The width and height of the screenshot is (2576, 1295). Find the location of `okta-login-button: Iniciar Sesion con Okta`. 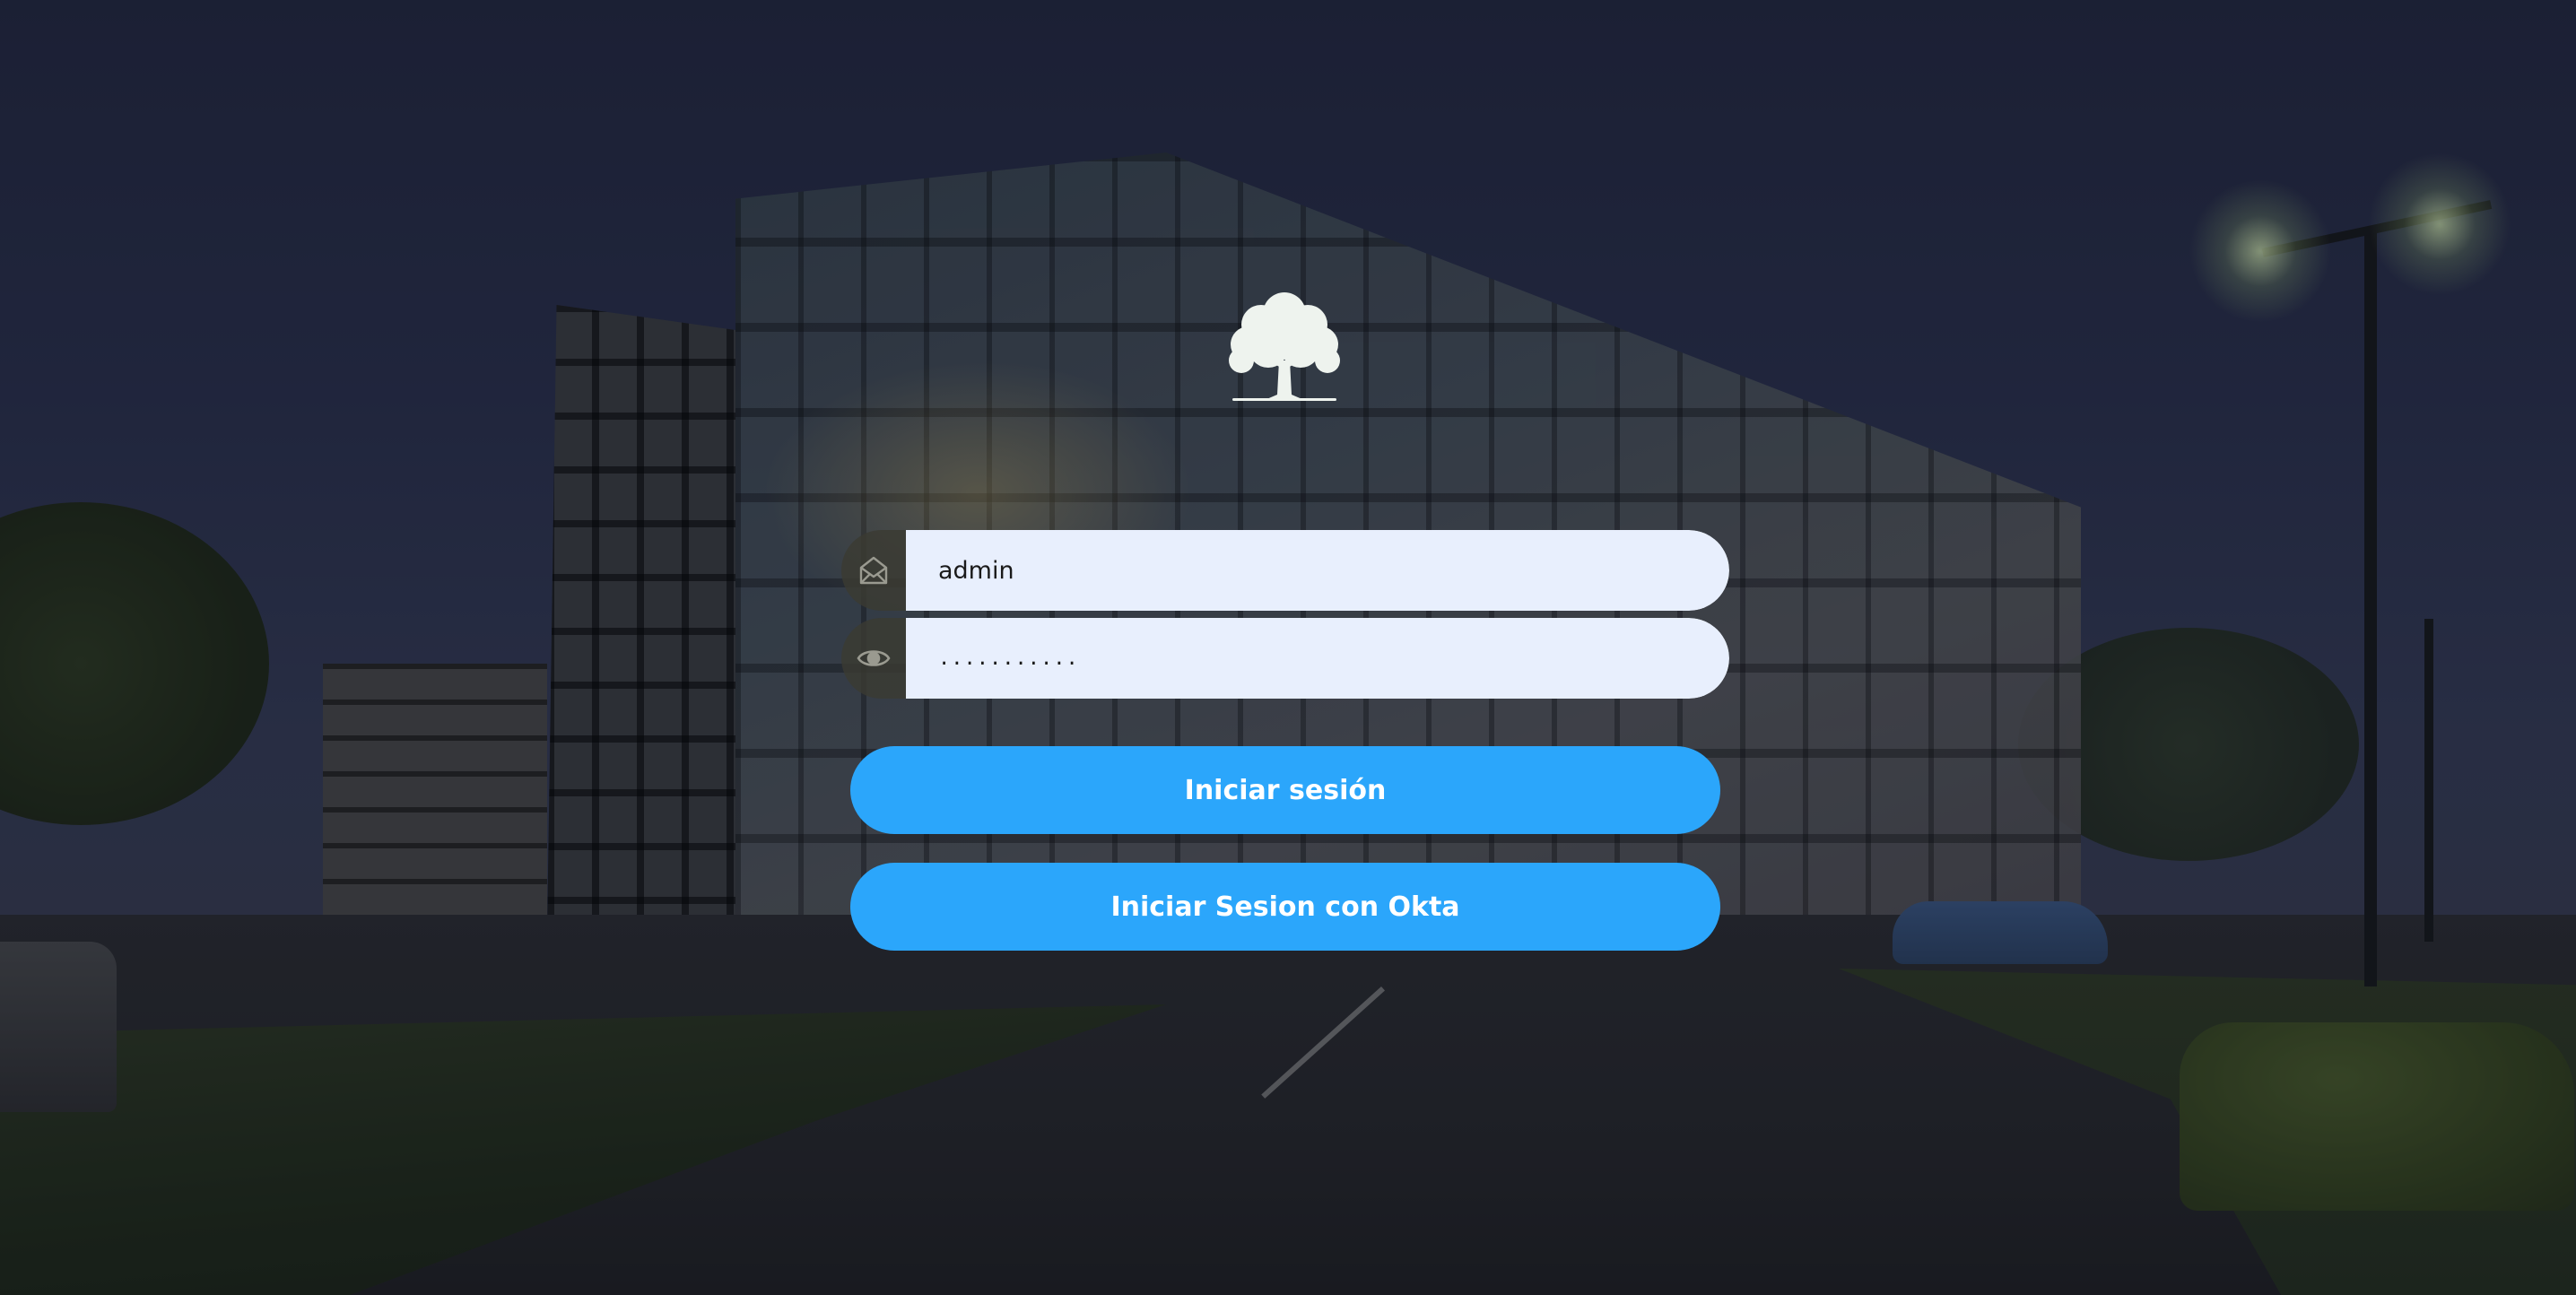

okta-login-button: Iniciar Sesion con Okta is located at coordinates (1285, 907).